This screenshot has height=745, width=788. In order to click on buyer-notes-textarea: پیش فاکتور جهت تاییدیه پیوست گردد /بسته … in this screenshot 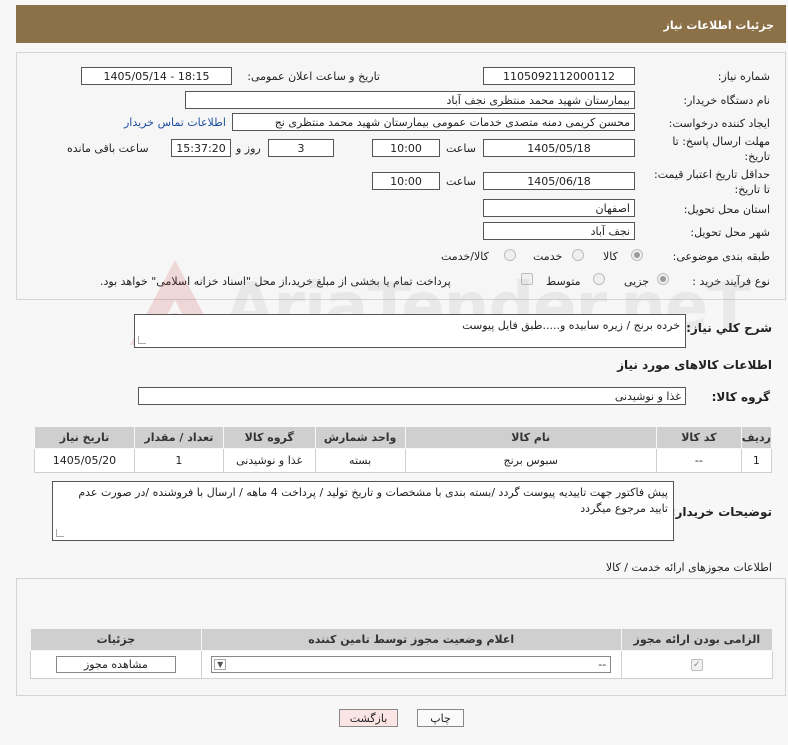, I will do `click(363, 511)`.